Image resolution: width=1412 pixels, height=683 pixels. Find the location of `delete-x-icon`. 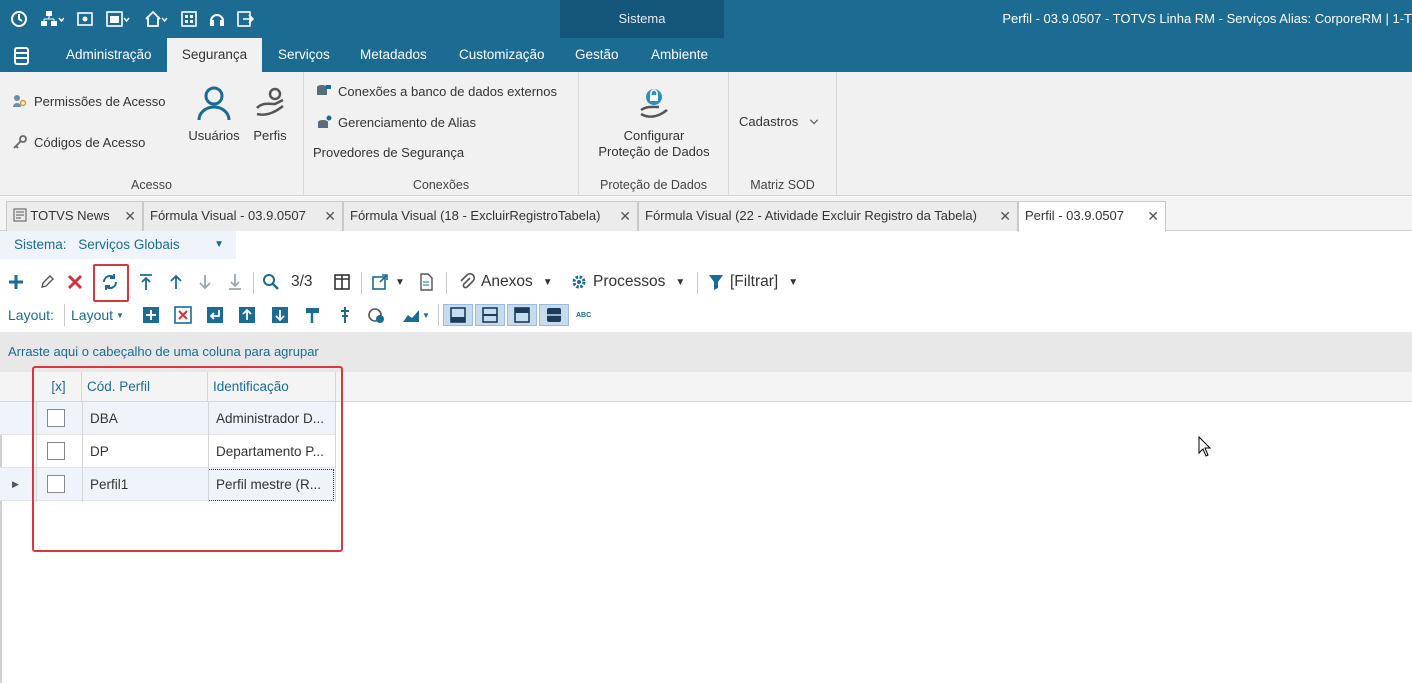

delete-x-icon is located at coordinates (75, 282).